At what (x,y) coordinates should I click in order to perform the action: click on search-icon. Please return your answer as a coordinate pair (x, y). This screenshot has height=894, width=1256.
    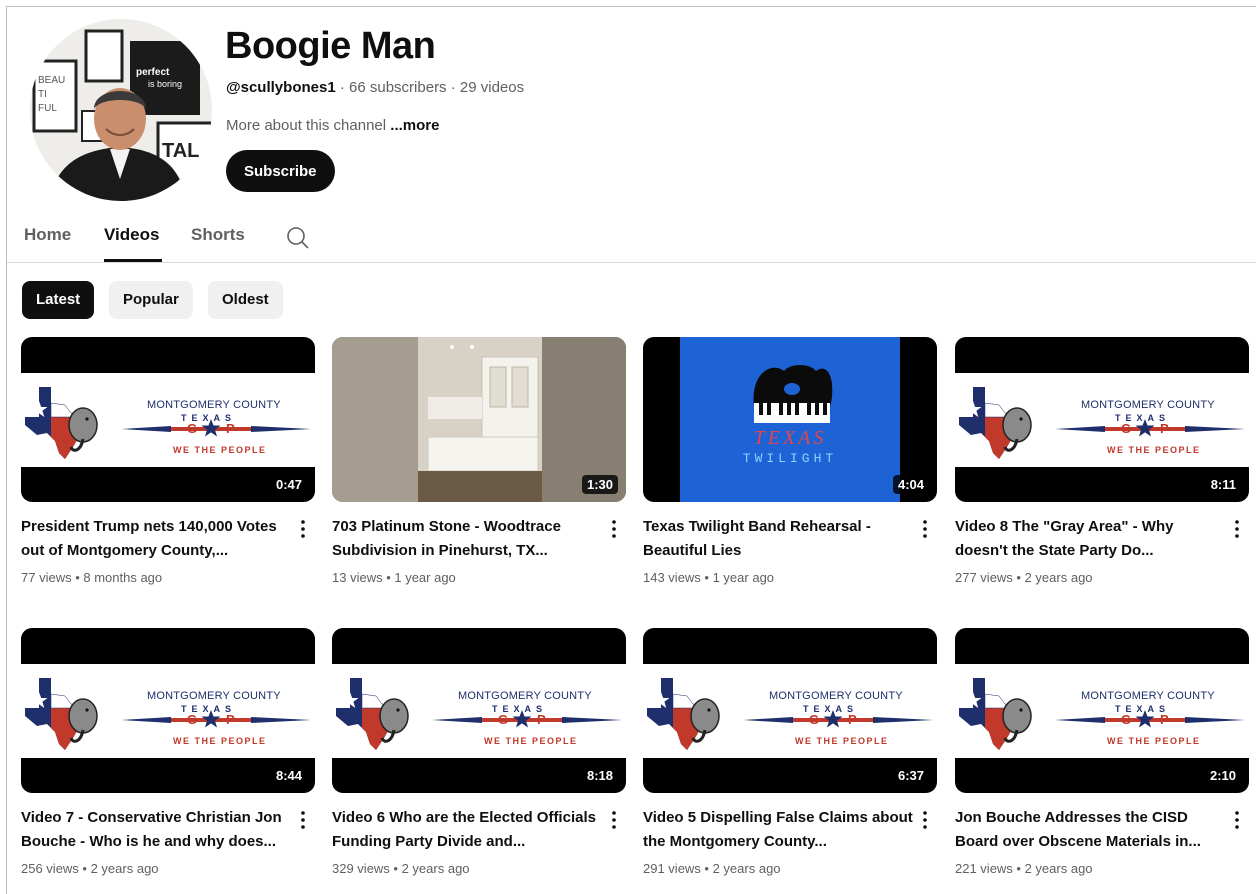
    Looking at the image, I should click on (298, 238).